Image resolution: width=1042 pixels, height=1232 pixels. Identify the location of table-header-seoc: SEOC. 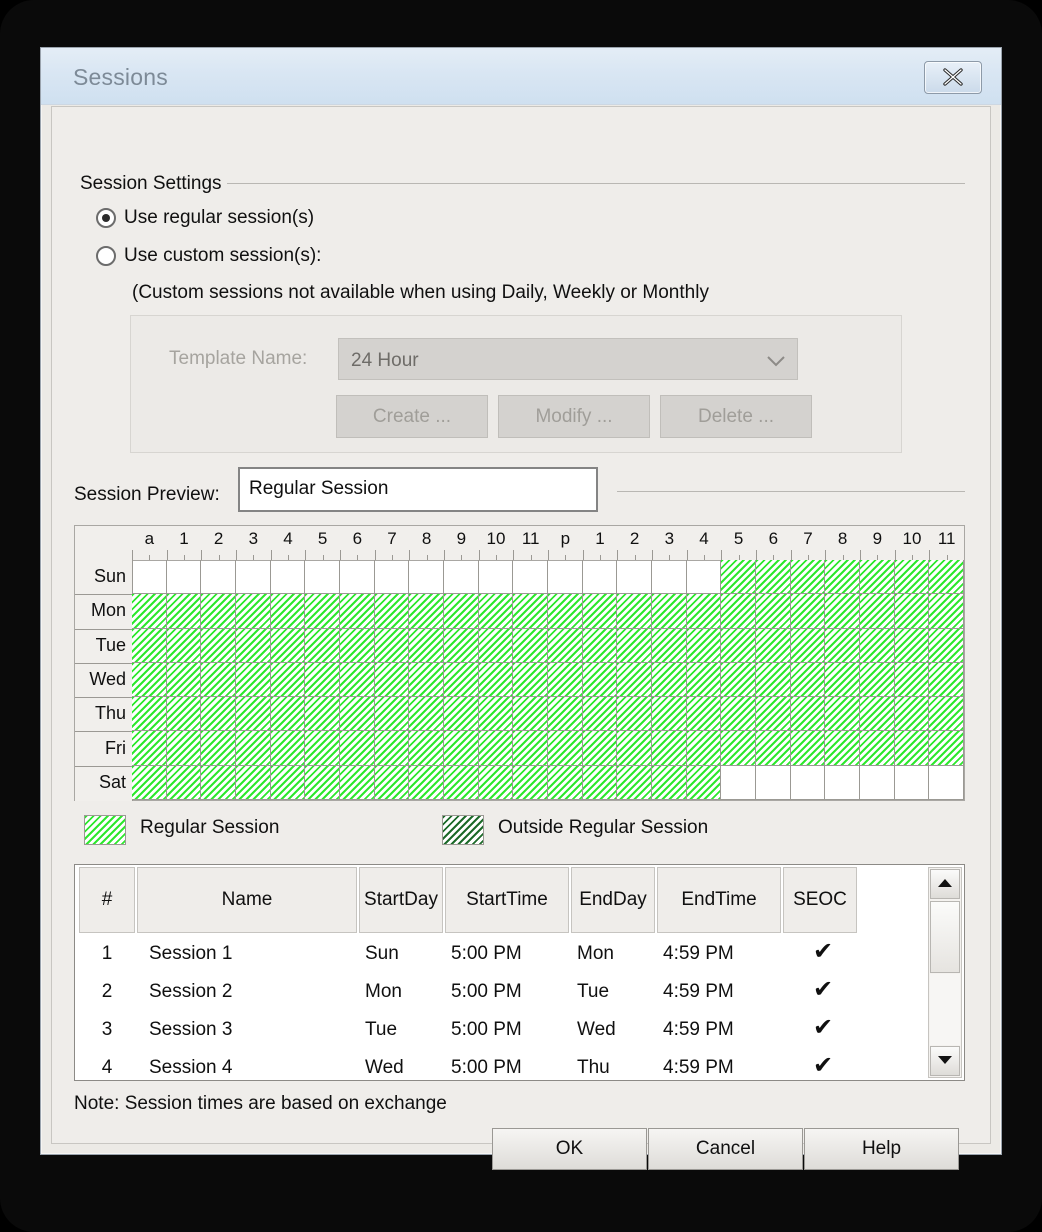
(820, 900).